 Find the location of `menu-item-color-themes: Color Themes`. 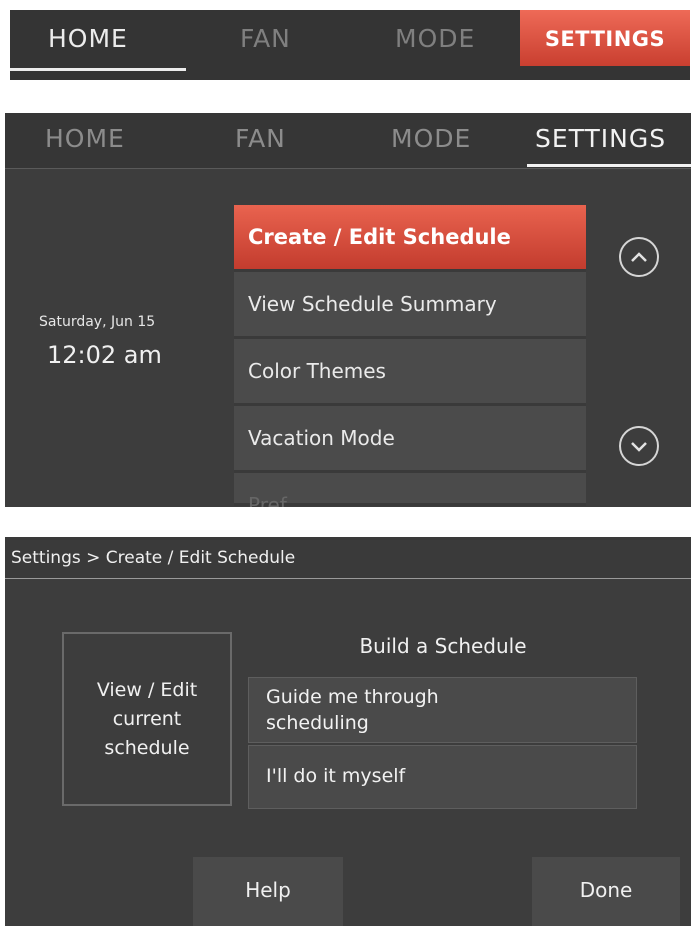

menu-item-color-themes: Color Themes is located at coordinates (410, 372).